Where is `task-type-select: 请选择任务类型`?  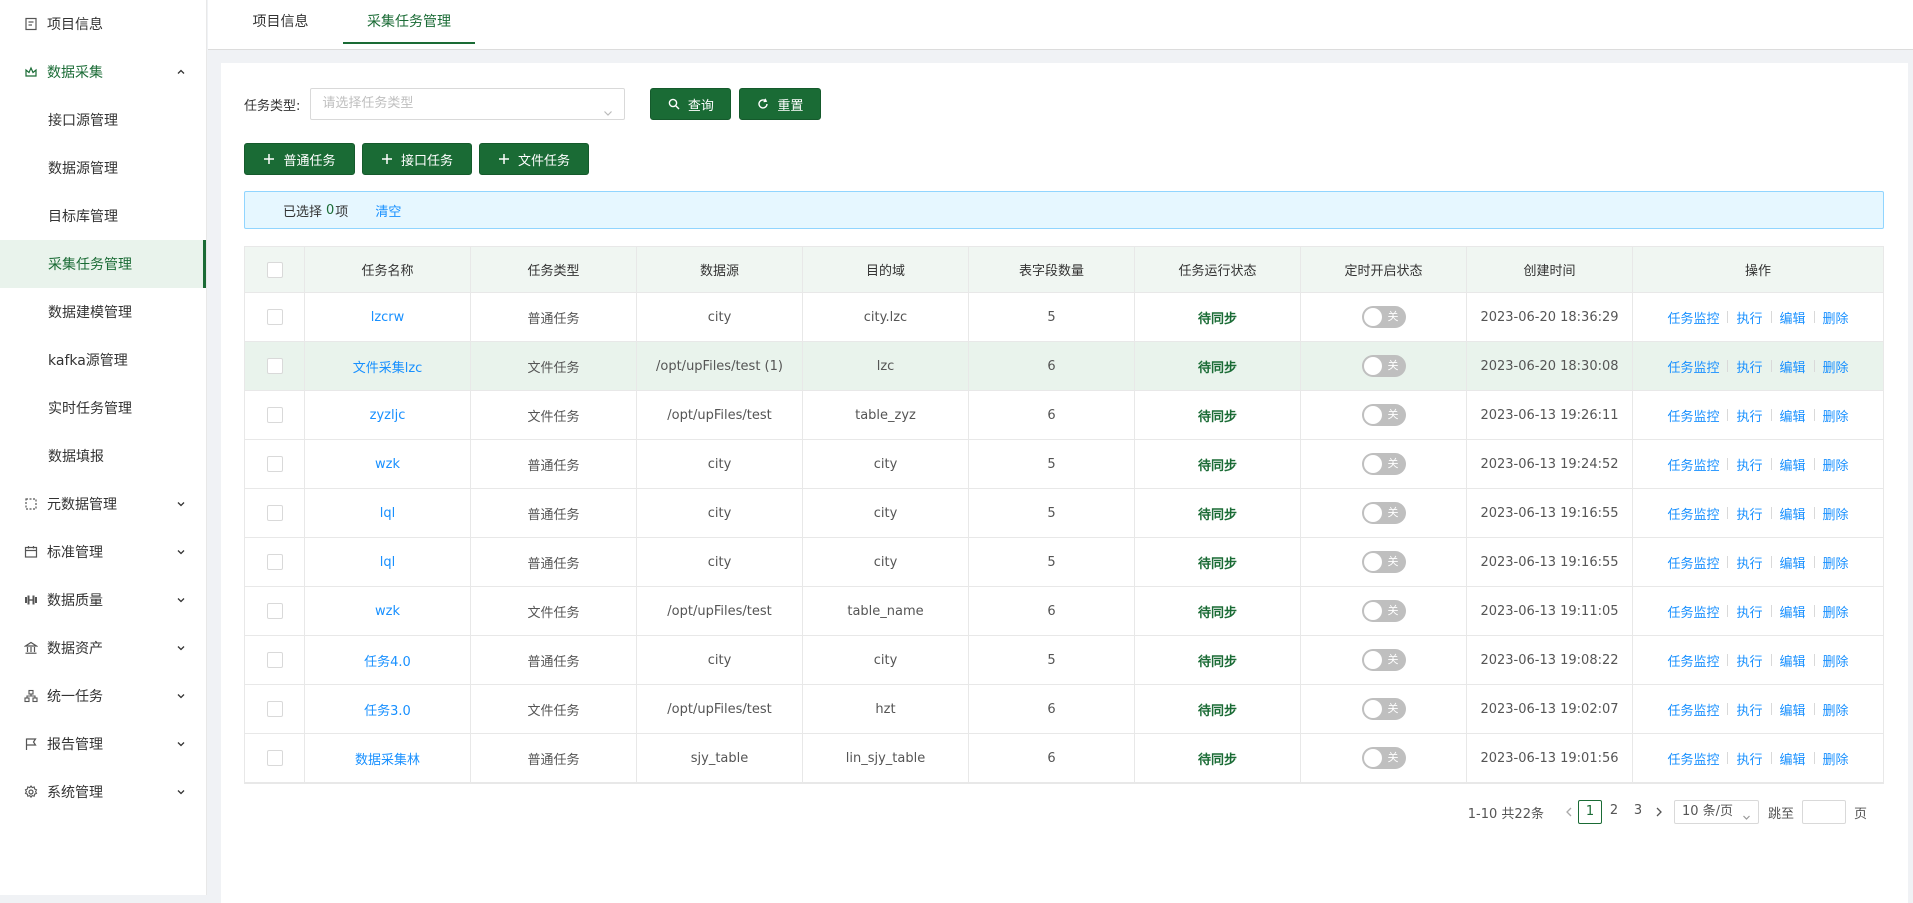
task-type-select: 请选择任务类型 is located at coordinates (468, 104).